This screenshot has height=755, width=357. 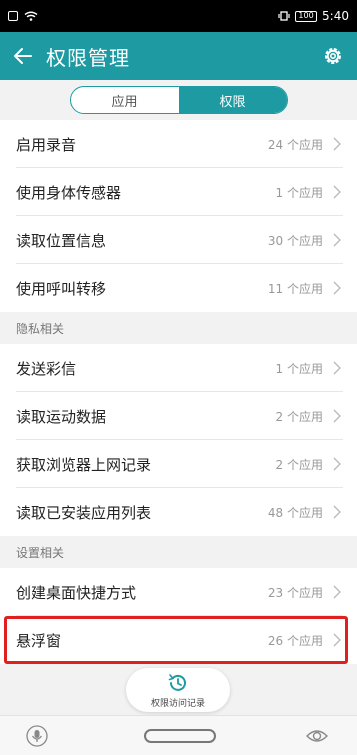 I want to click on gear-icon, so click(x=333, y=56).